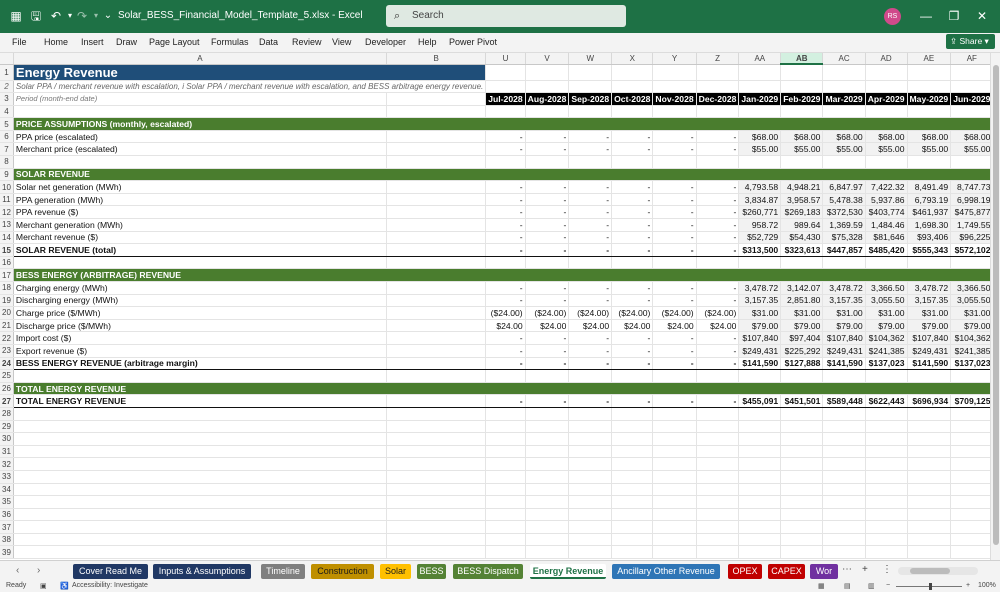 This screenshot has width=1000, height=592. I want to click on cell-ae18: 3,478.72, so click(929, 288).